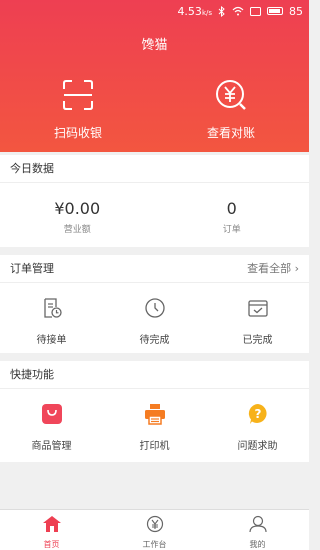  Describe the element at coordinates (257, 340) in the screenshot. I see `completed-label: 已完成` at that location.